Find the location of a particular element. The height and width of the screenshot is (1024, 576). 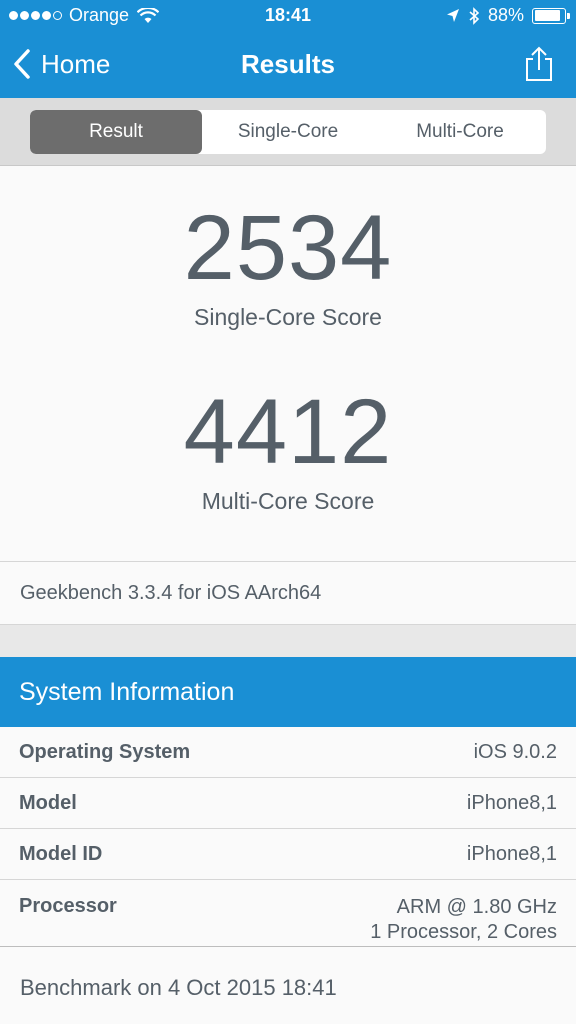

page-title: Results is located at coordinates (288, 64).